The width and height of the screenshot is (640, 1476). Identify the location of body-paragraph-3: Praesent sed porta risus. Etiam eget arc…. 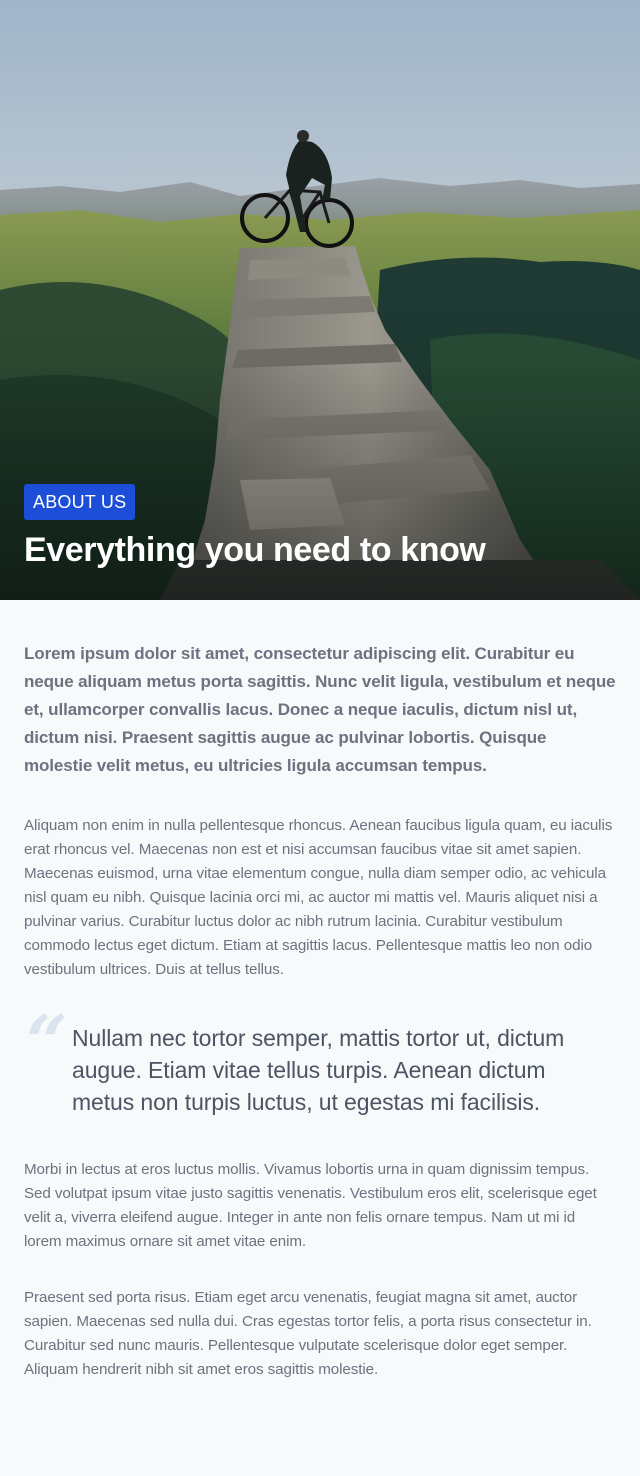
(308, 1333).